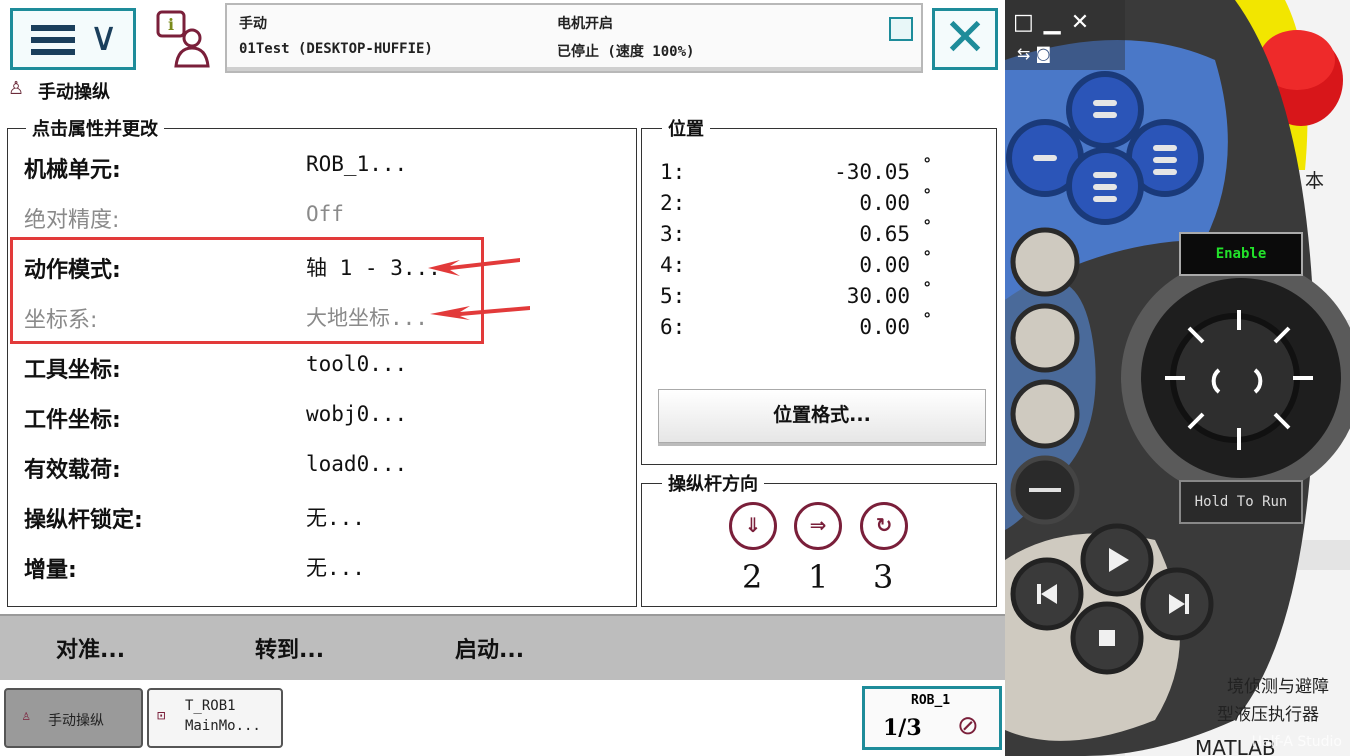 Image resolution: width=1350 pixels, height=756 pixels. What do you see at coordinates (800, 327) in the screenshot?
I see `position-row: 6: 0.00 °` at bounding box center [800, 327].